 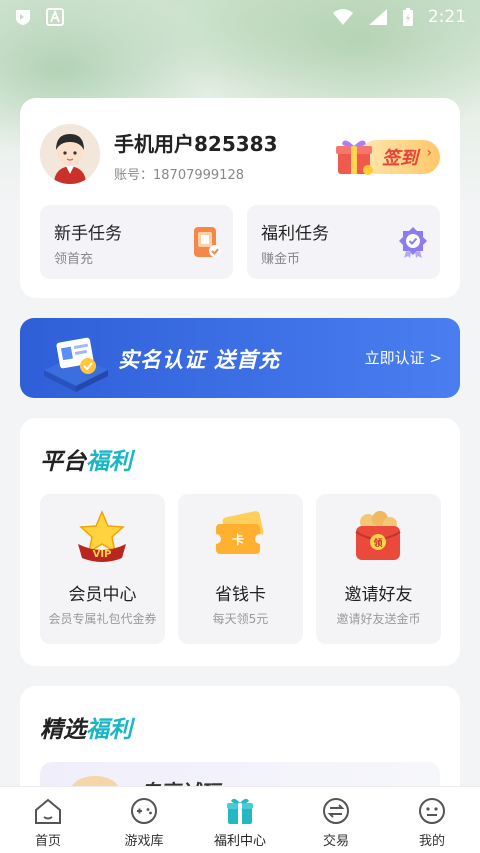 I want to click on tab-game-library: 游戏库, so click(x=144, y=820).